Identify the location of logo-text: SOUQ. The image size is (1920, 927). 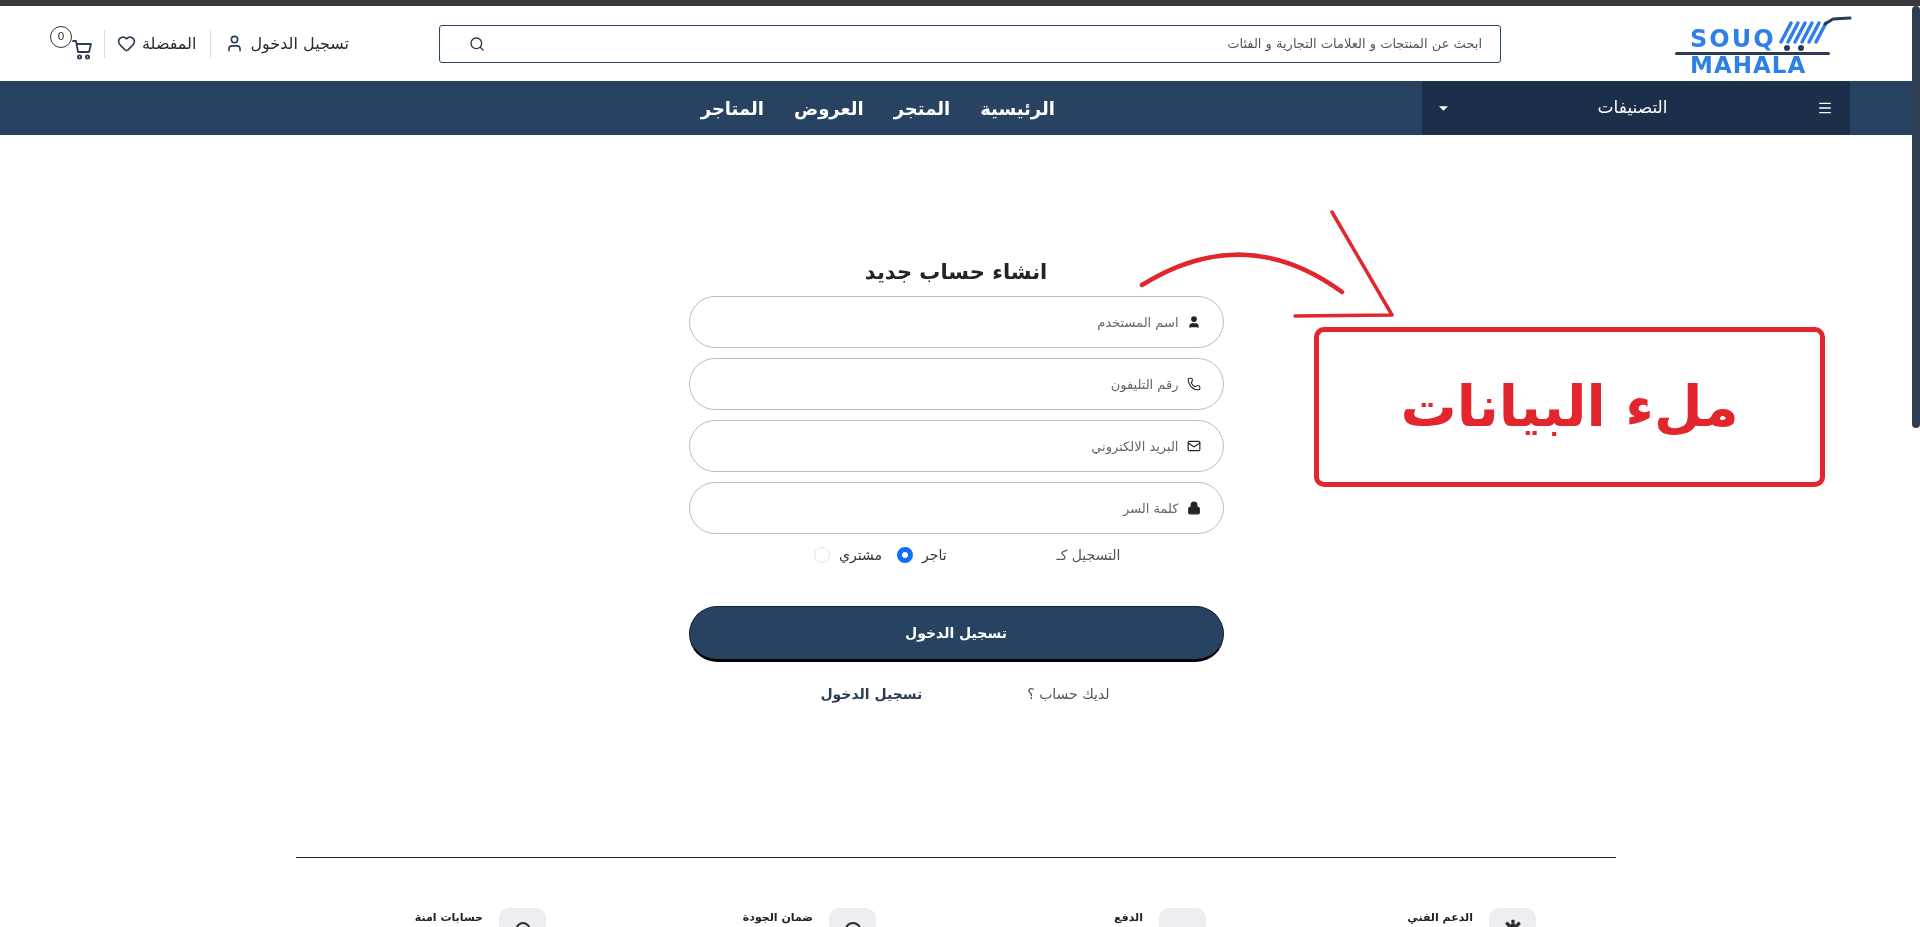
(1733, 38).